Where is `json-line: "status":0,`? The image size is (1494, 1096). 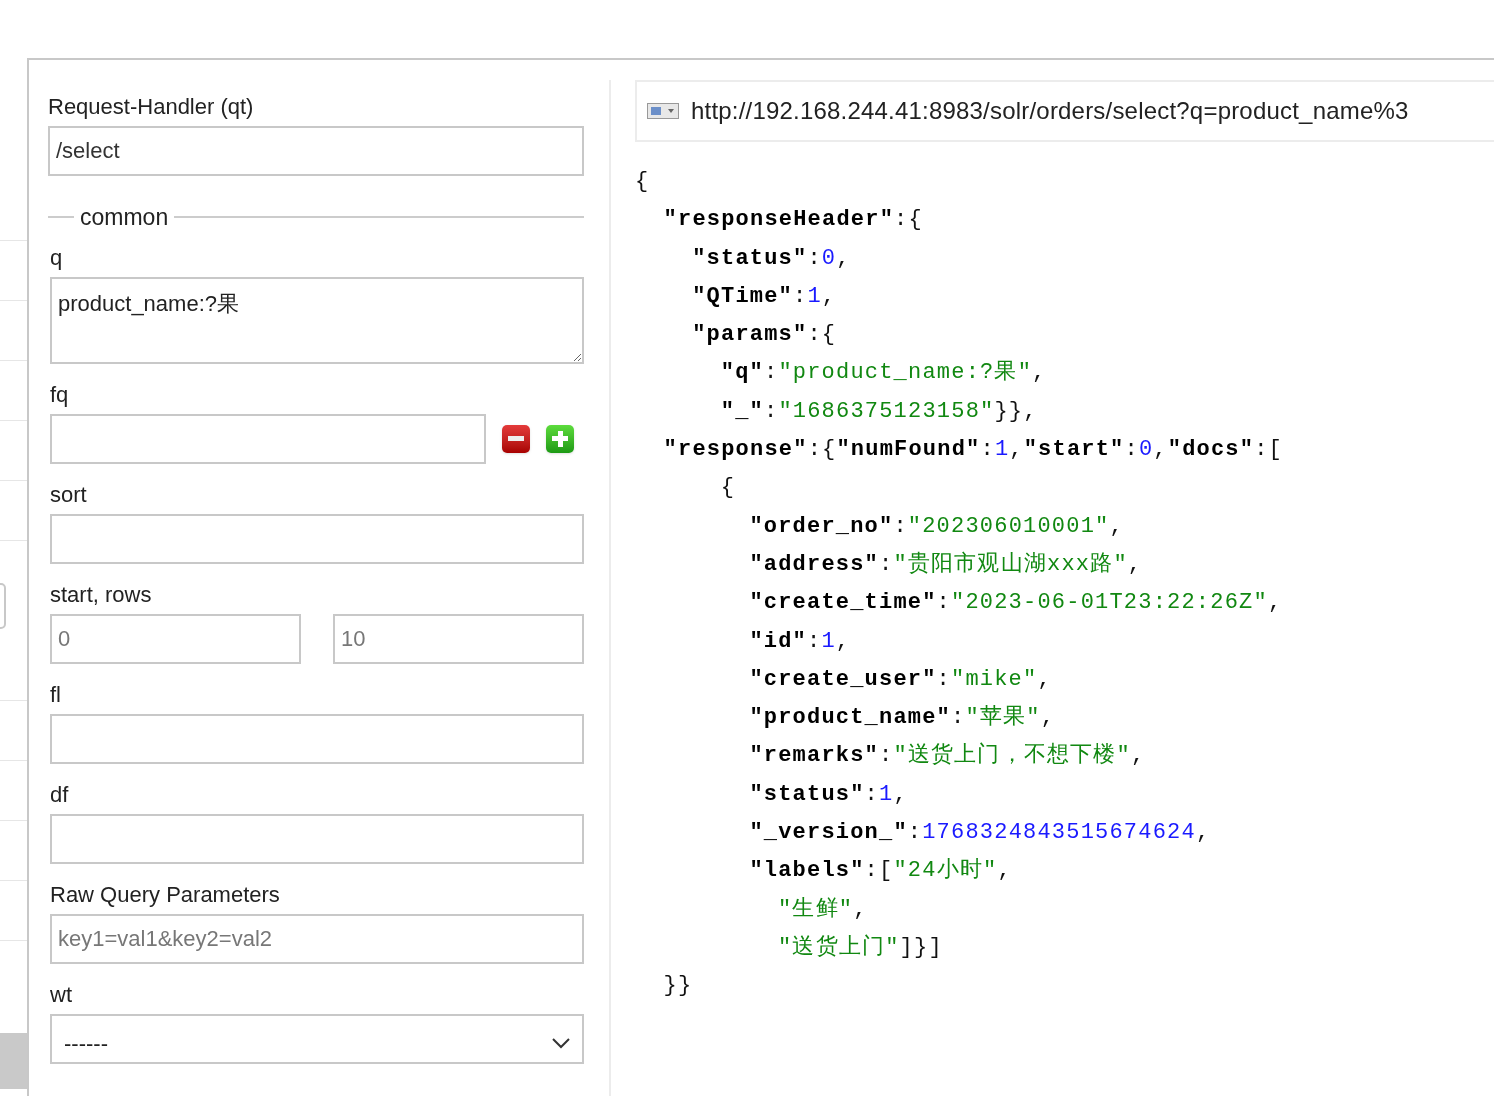
json-line: "status":0, is located at coordinates (771, 258).